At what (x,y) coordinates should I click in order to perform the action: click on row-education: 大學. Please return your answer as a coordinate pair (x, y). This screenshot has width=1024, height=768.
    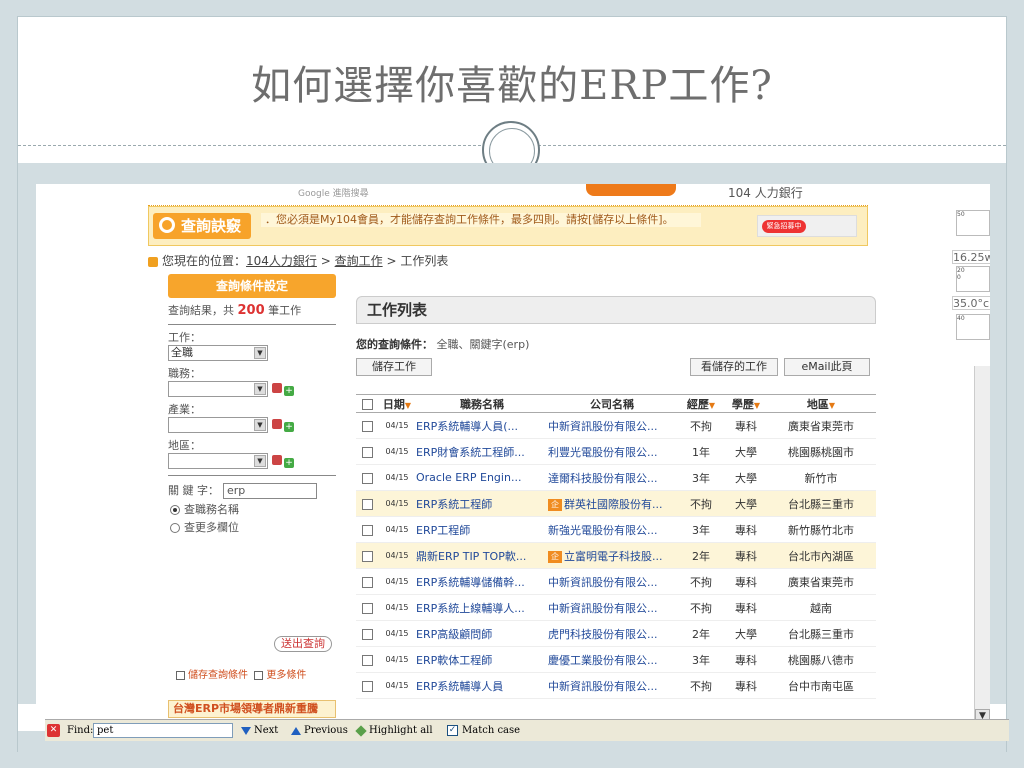
    Looking at the image, I should click on (746, 503).